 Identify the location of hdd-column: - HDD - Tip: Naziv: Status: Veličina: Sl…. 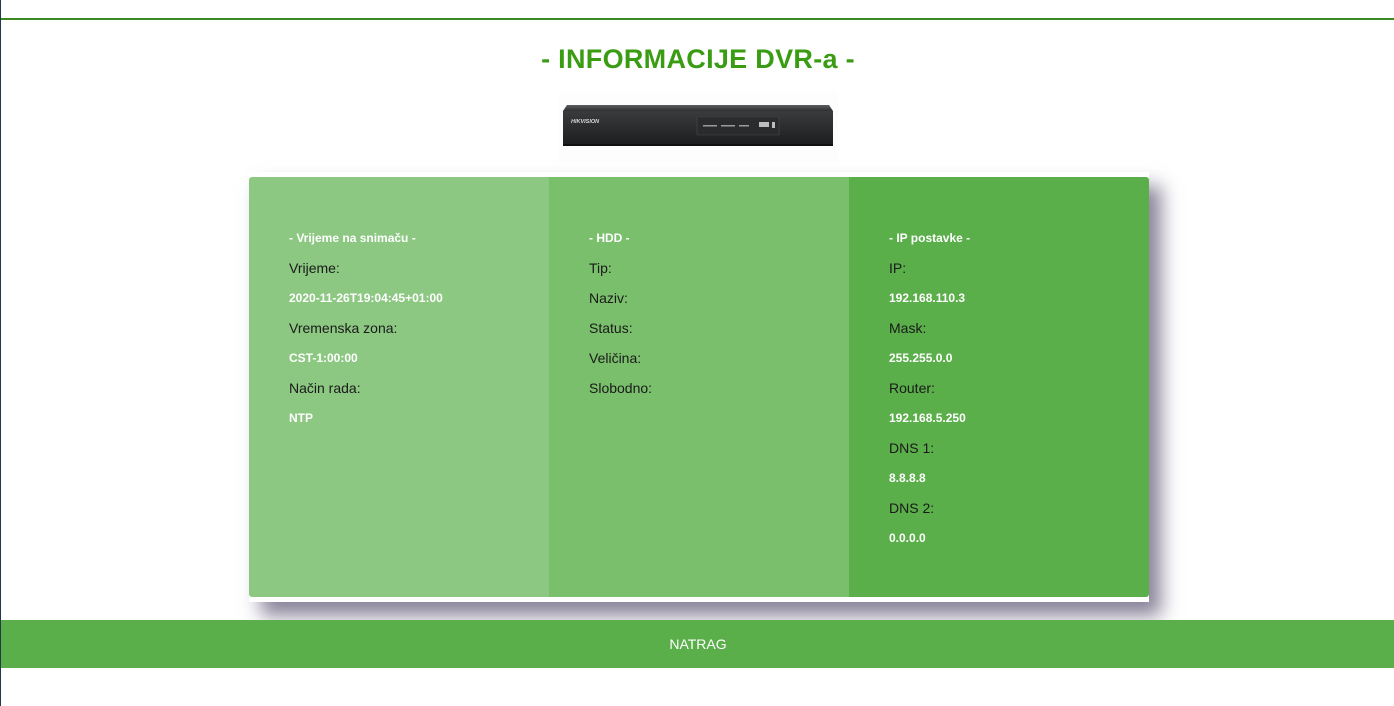
(699, 387).